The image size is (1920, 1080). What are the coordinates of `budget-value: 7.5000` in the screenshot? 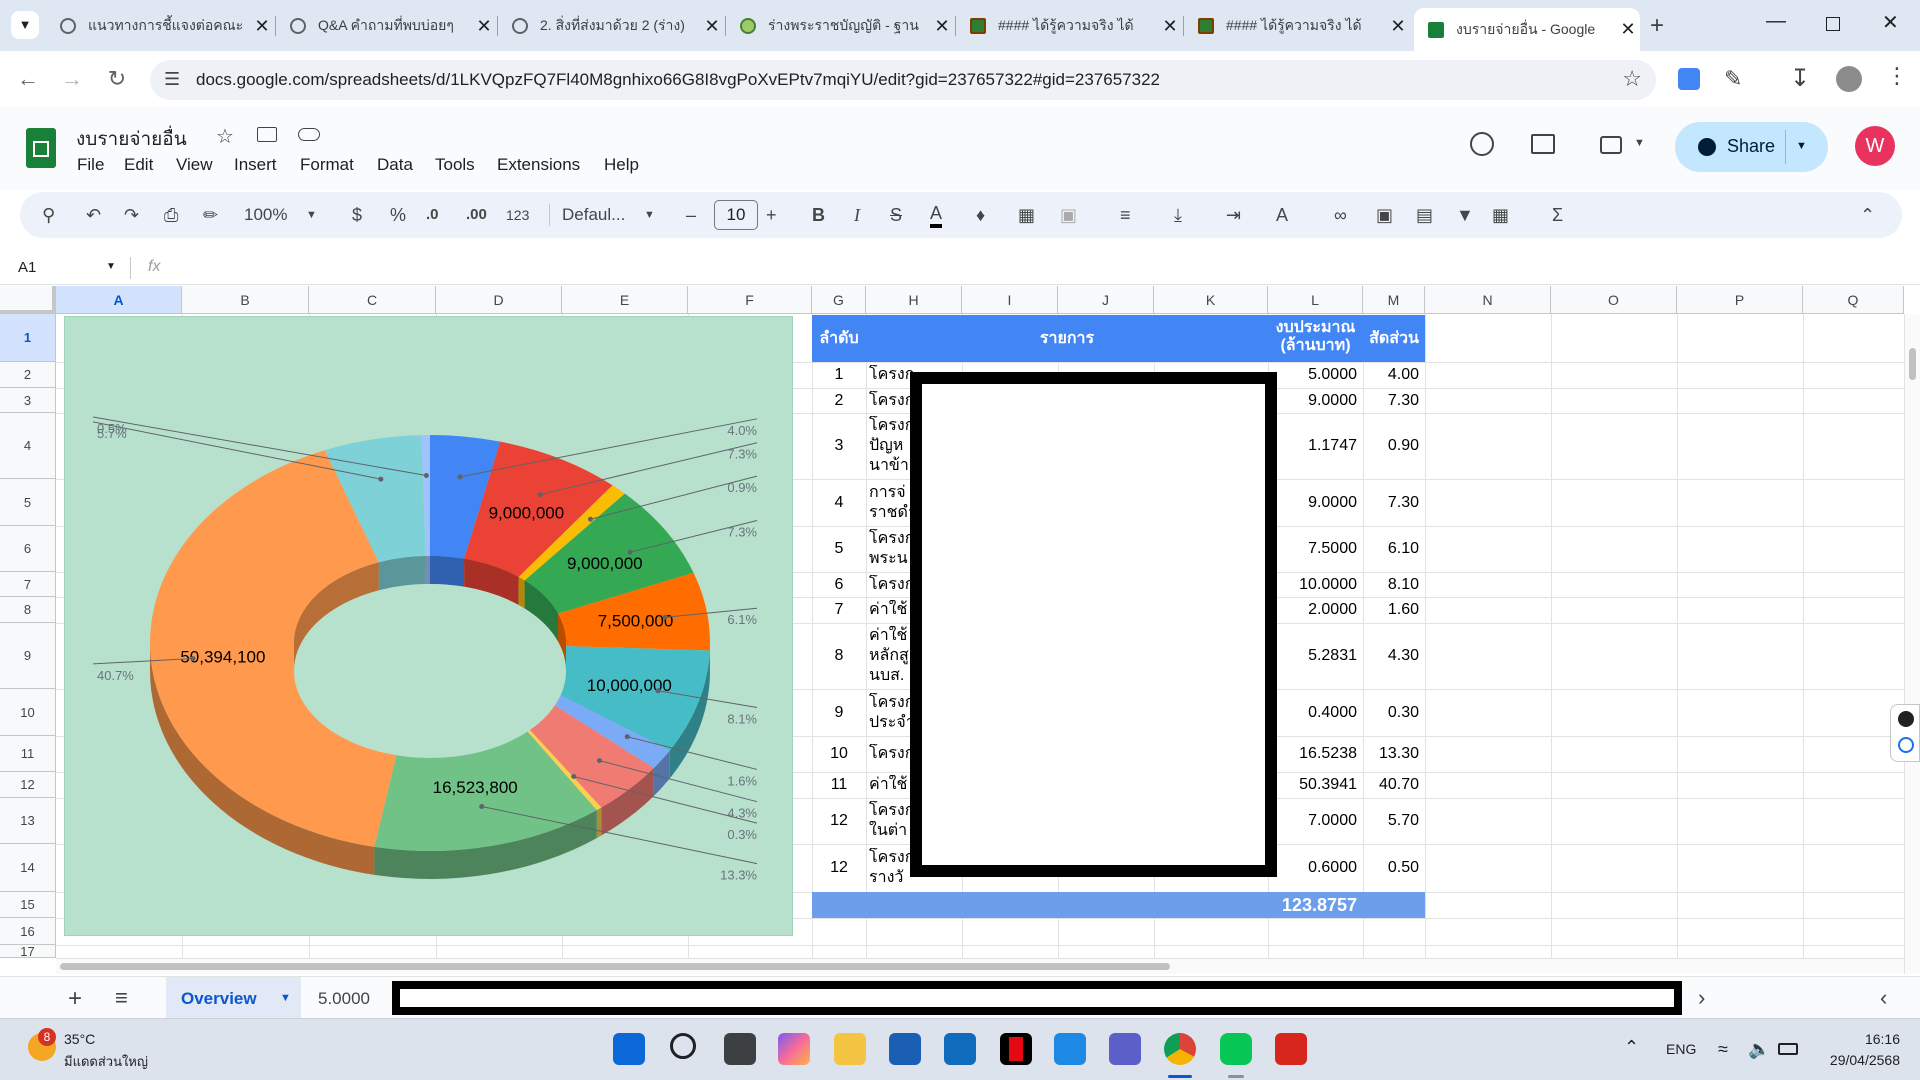 It's located at (1312, 549).